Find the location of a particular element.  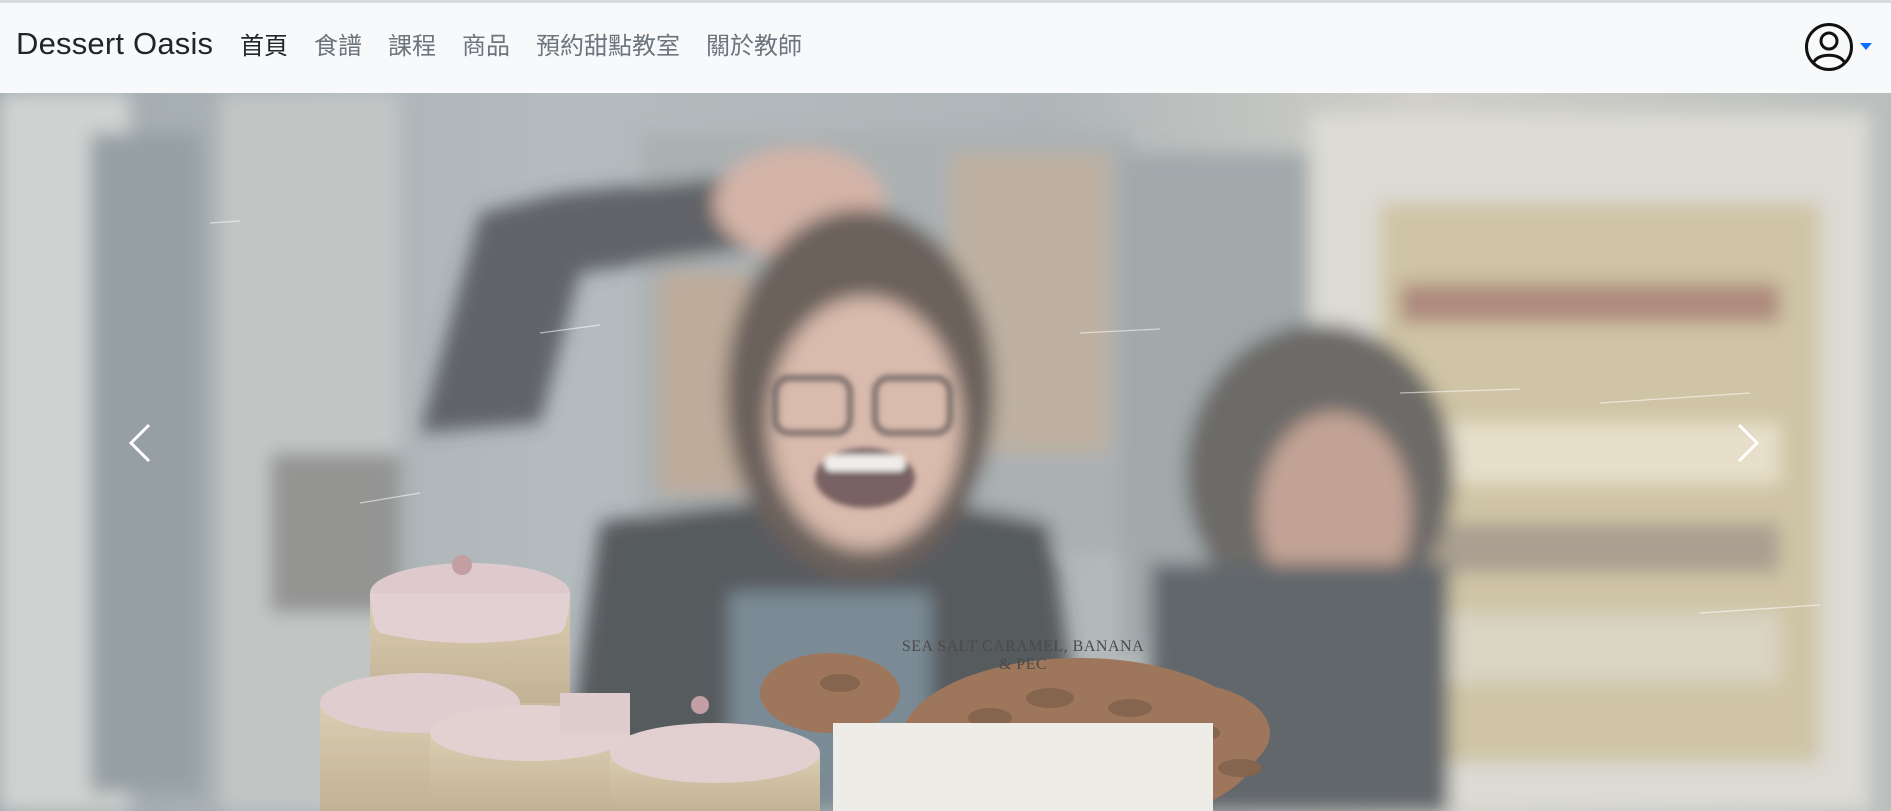

brand-logo: Dessert Oasis is located at coordinates (114, 44).